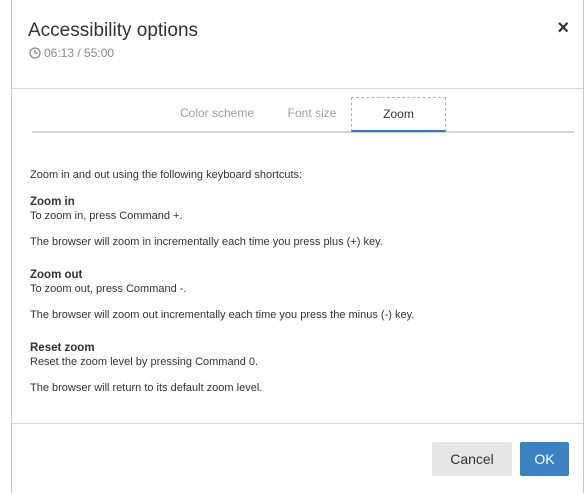 The image size is (584, 494). What do you see at coordinates (398, 114) in the screenshot?
I see `tab-zoom: Zoom` at bounding box center [398, 114].